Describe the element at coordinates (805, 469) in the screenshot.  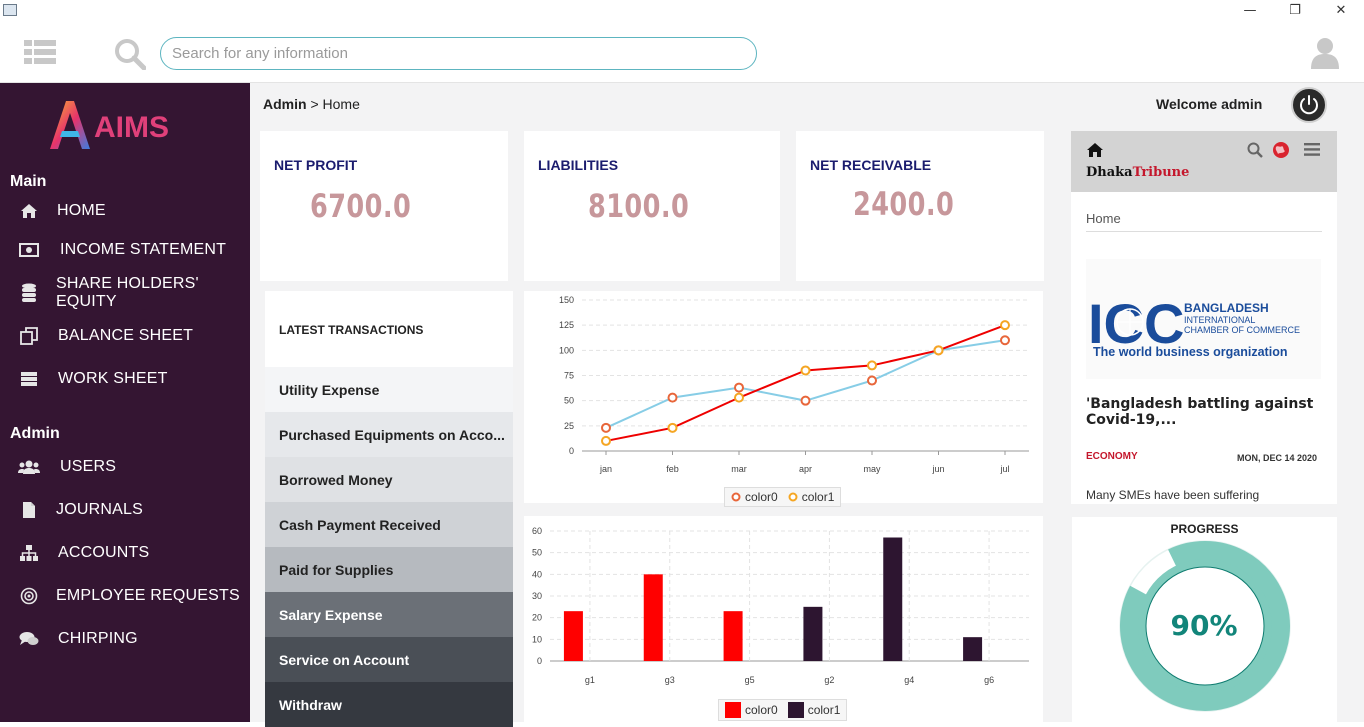
I see `x-tick-label: apr` at that location.